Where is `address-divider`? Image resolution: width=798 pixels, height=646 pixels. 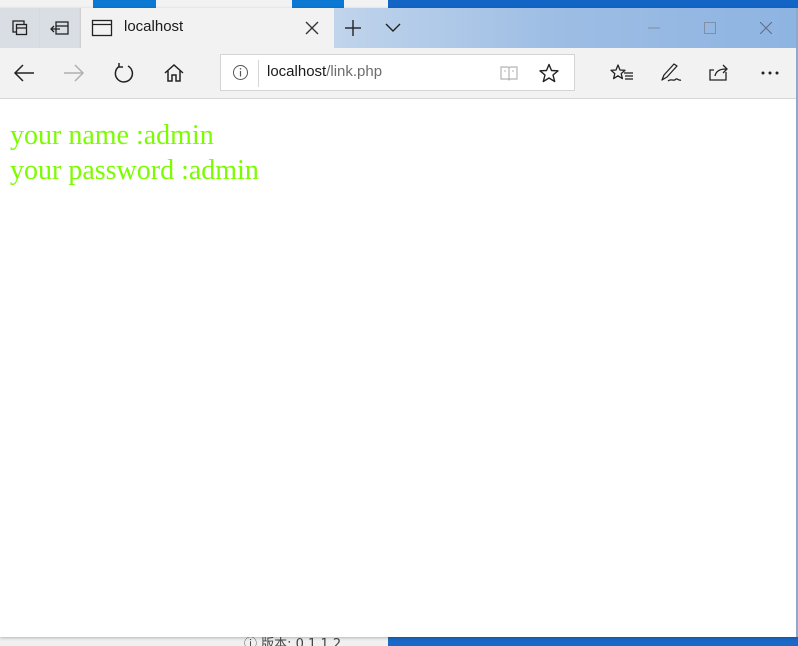 address-divider is located at coordinates (258, 73).